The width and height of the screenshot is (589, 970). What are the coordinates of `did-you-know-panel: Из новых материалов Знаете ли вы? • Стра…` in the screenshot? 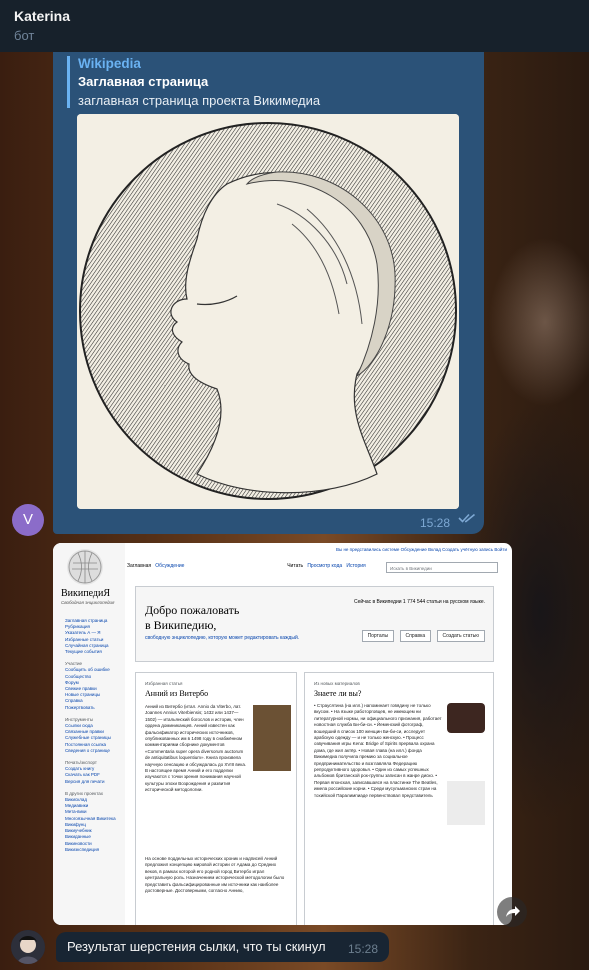 It's located at (399, 798).